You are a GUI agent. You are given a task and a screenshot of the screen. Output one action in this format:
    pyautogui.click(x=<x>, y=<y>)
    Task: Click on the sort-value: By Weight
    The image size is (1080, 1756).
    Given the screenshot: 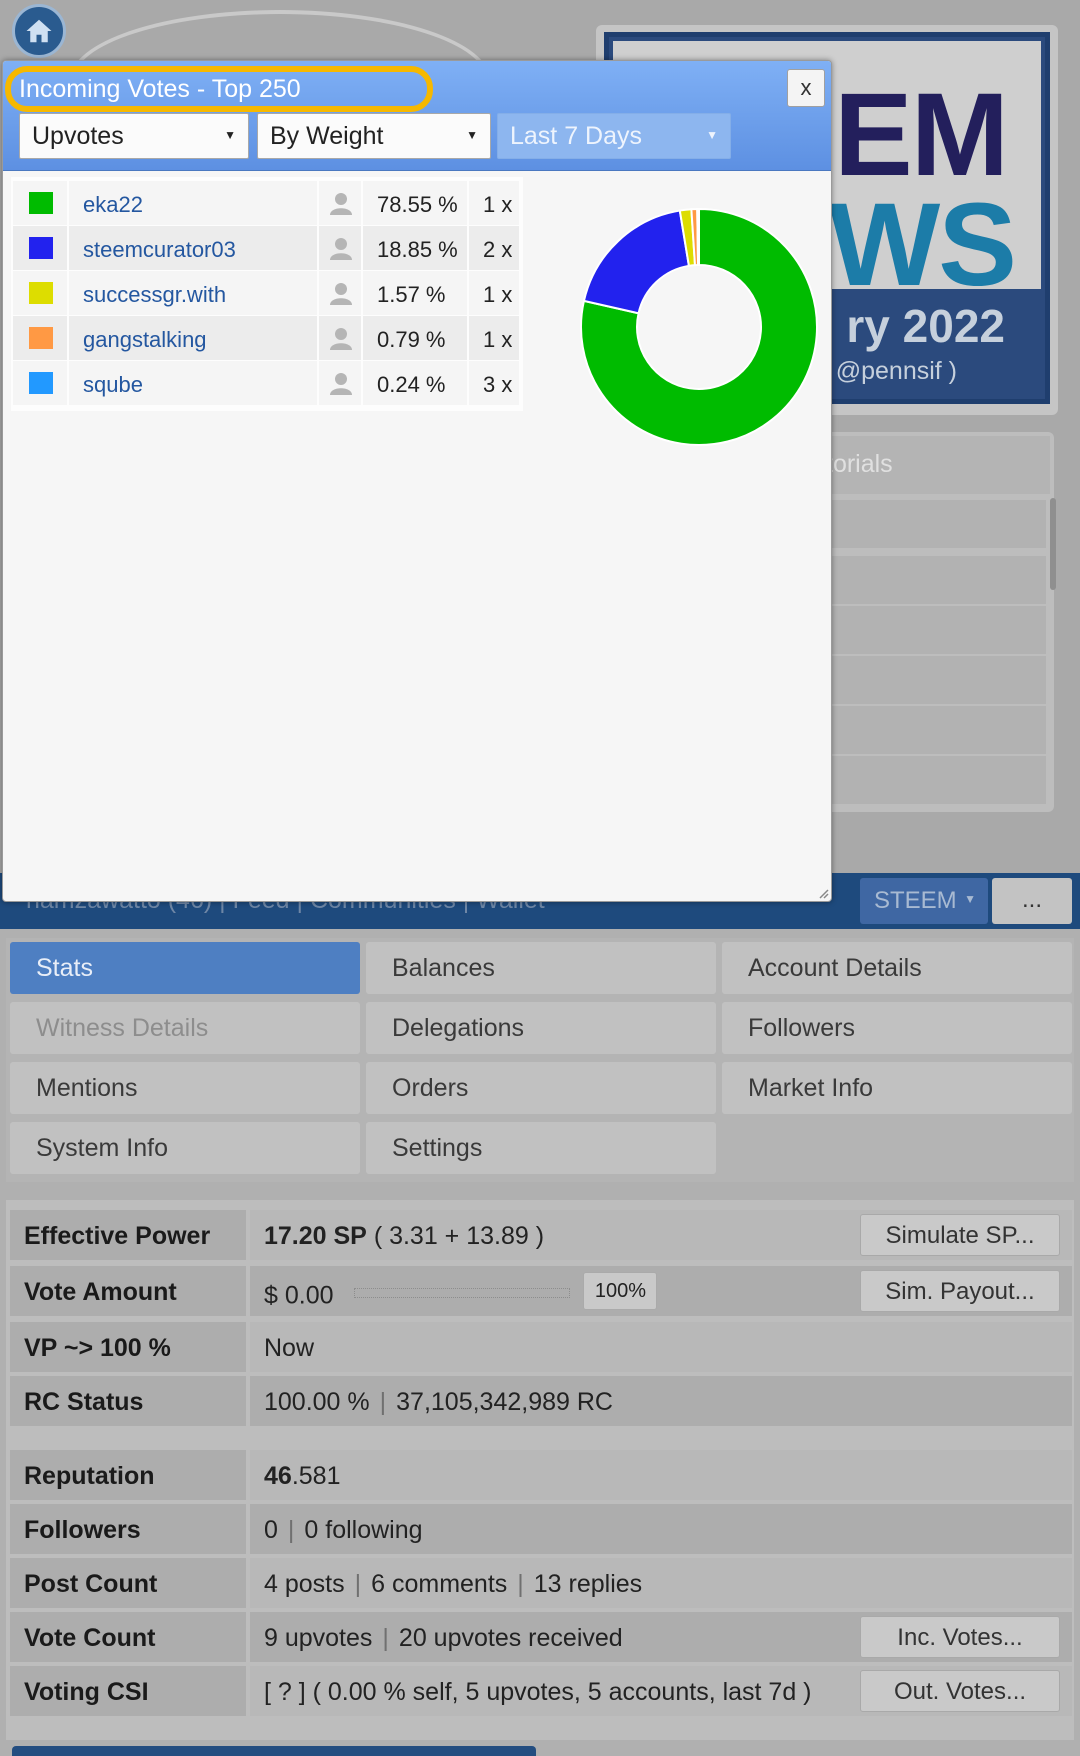 What is the action you would take?
    pyautogui.click(x=327, y=136)
    